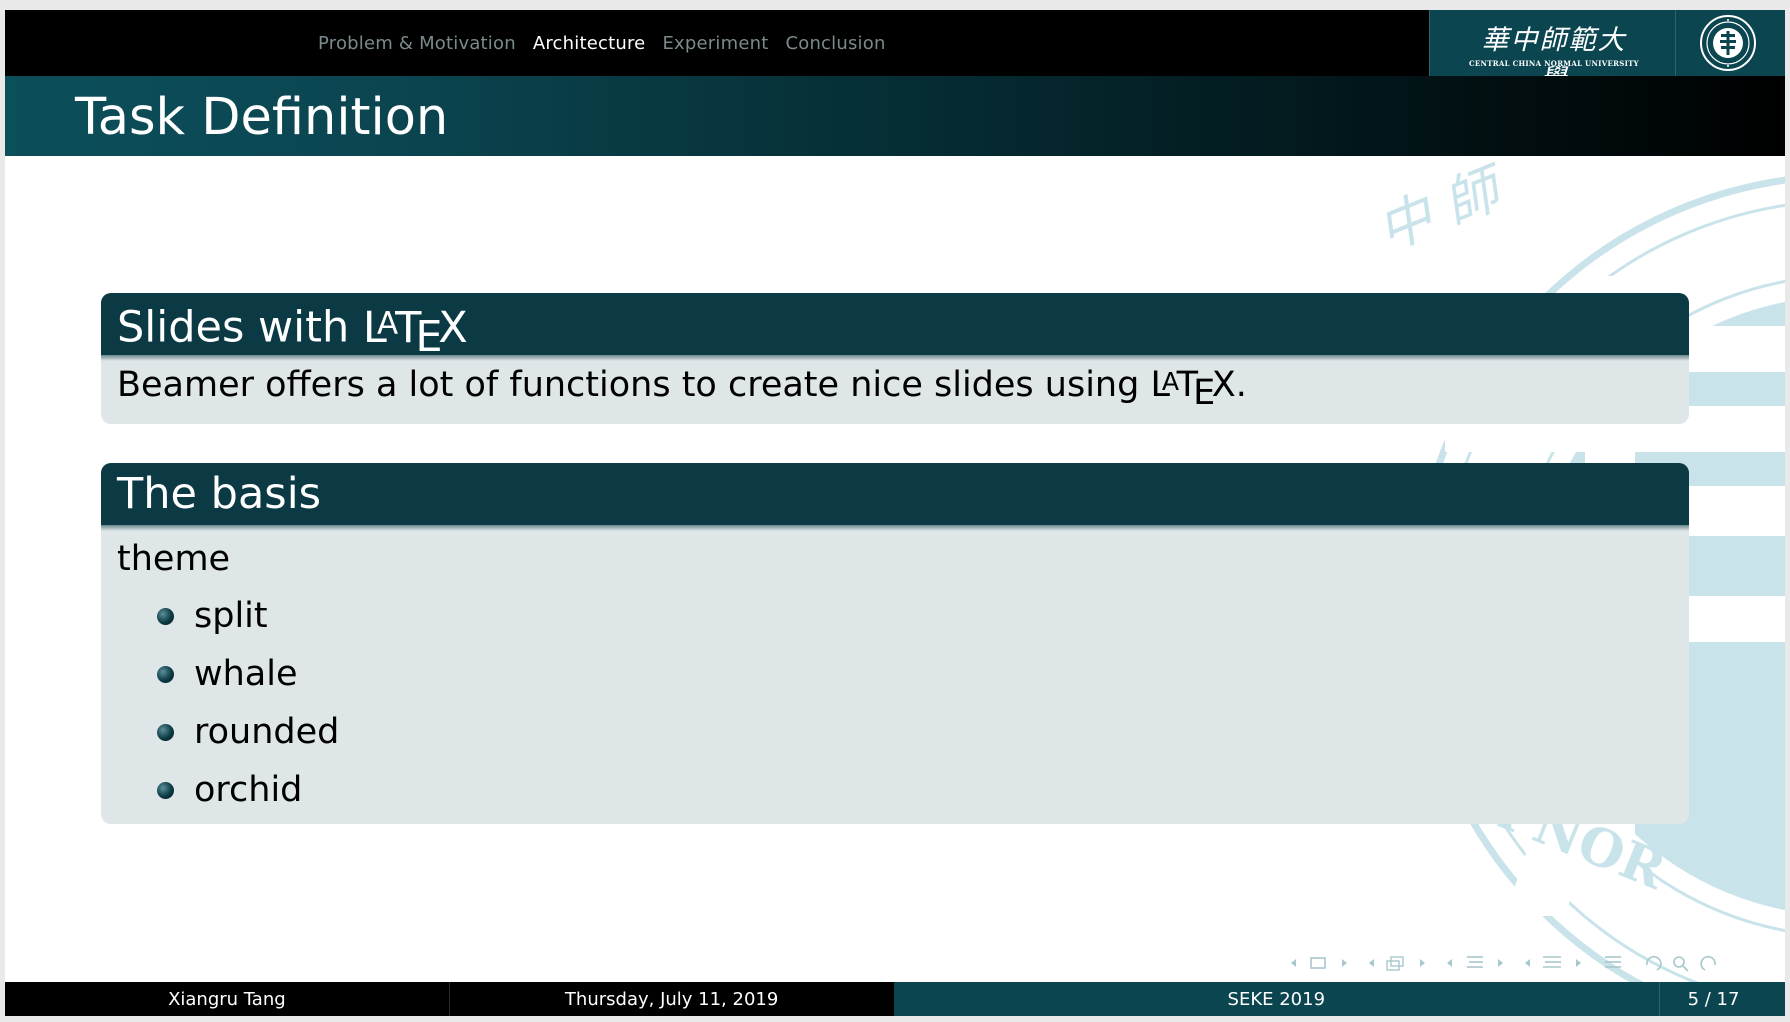  What do you see at coordinates (246, 674) in the screenshot?
I see `list-item-label: whale` at bounding box center [246, 674].